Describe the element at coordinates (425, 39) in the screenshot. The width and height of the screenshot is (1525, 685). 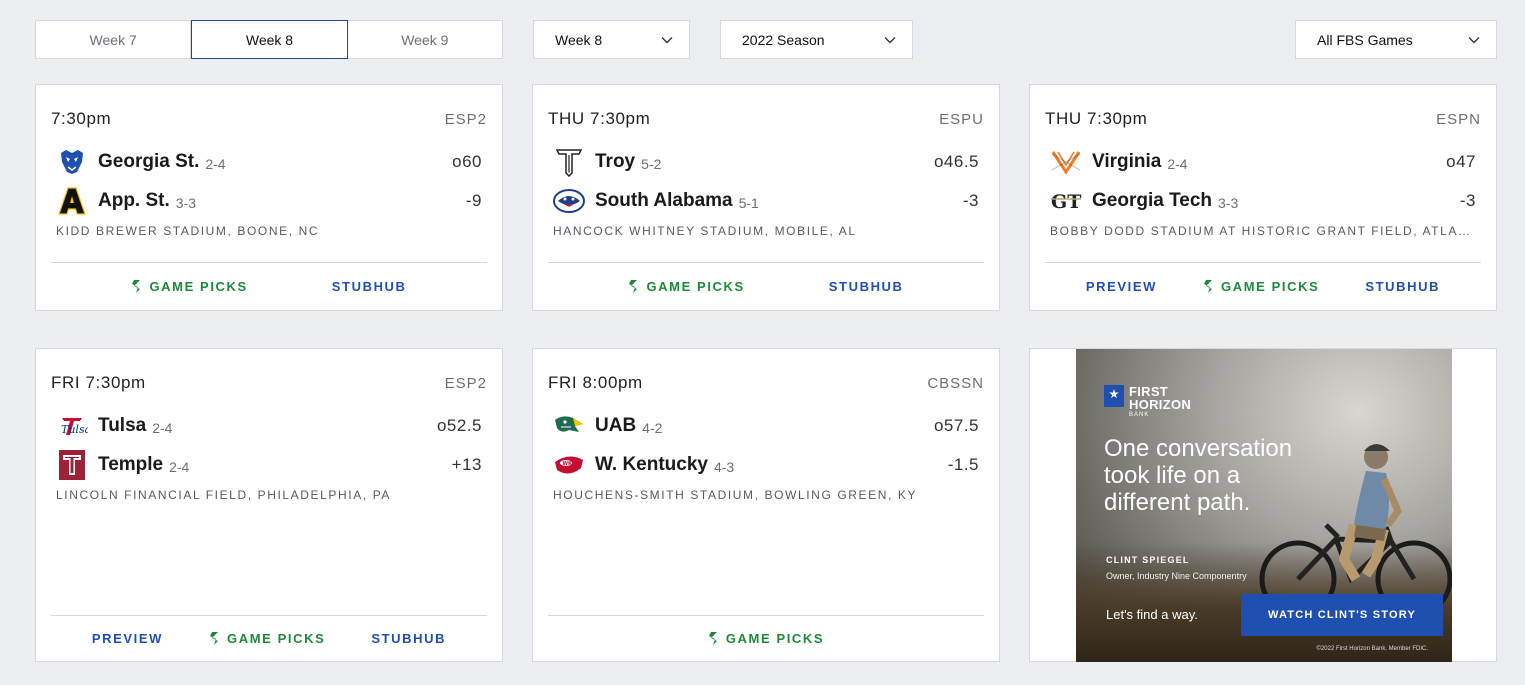
I see `tab-week-9: Week 9` at that location.